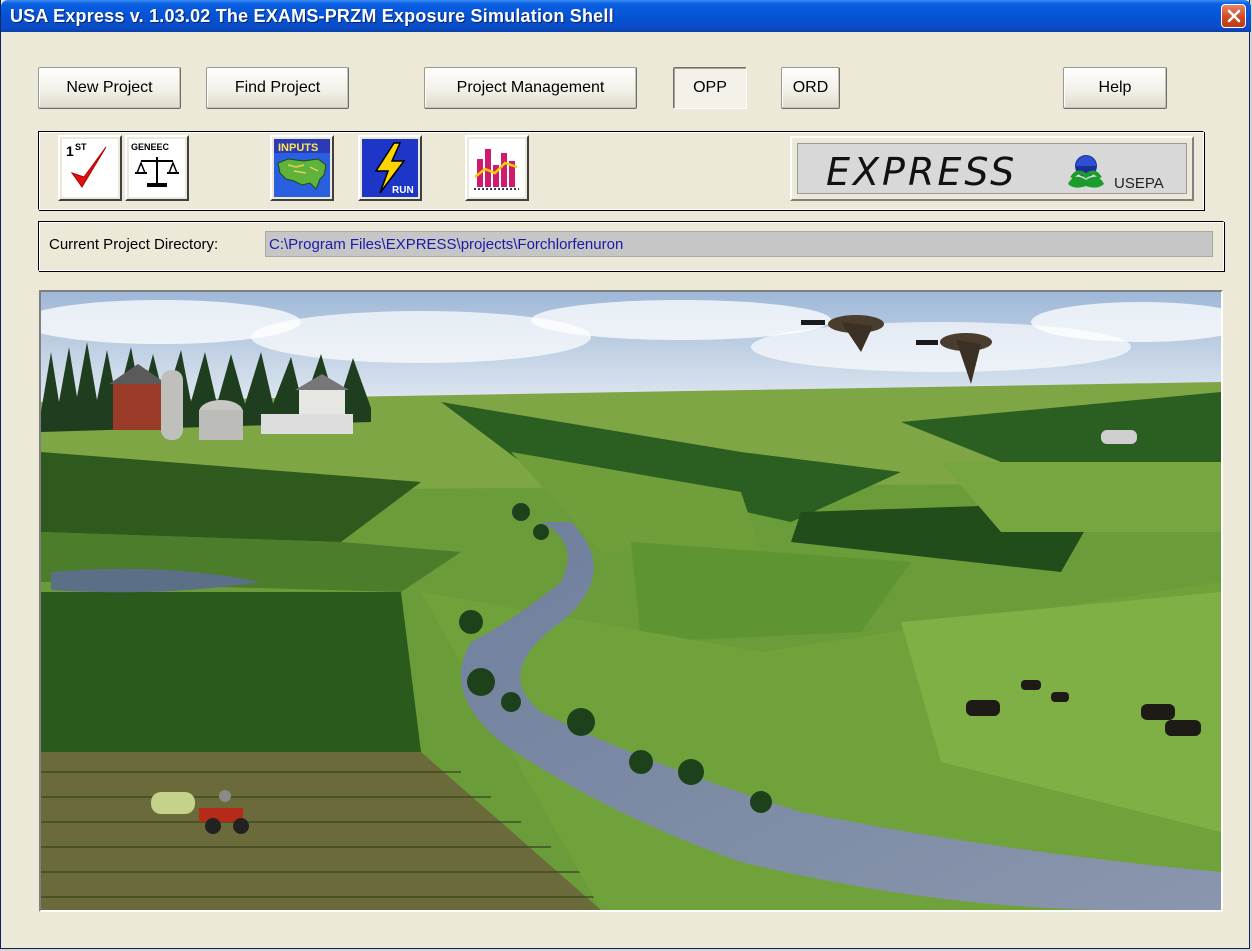 The image size is (1252, 951). I want to click on first-tier-checkmark-icon: 1 ST, so click(86, 165).